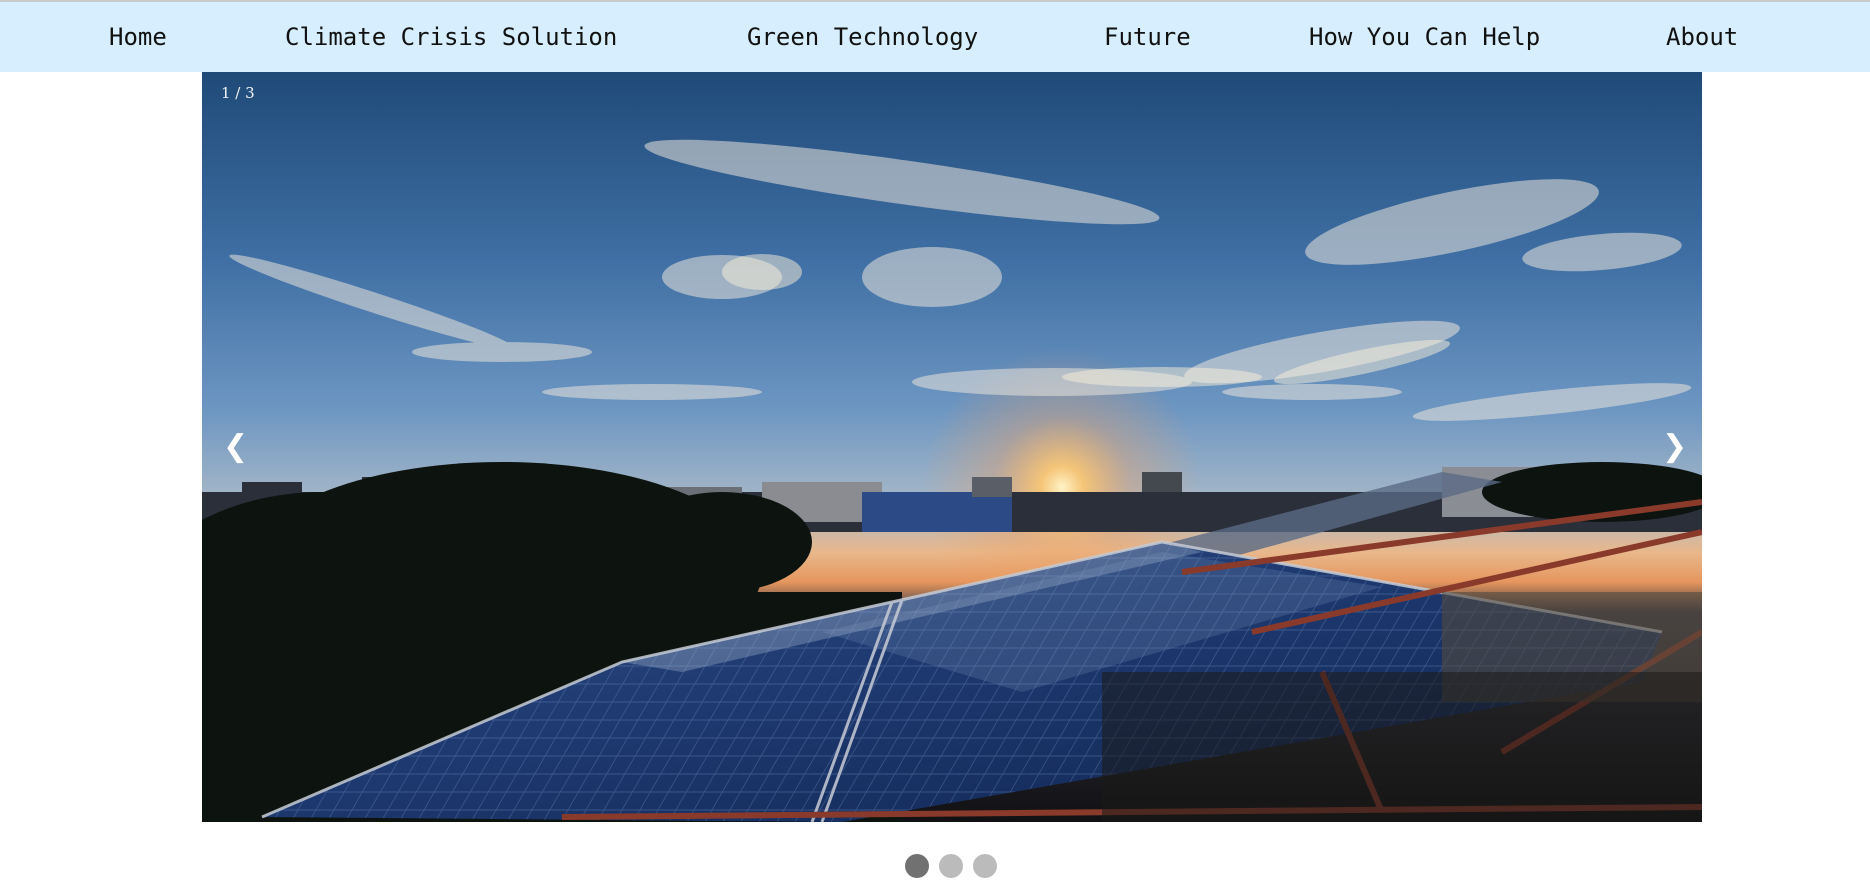 The height and width of the screenshot is (891, 1870). Describe the element at coordinates (1147, 37) in the screenshot. I see `nav-link-future: Future` at that location.